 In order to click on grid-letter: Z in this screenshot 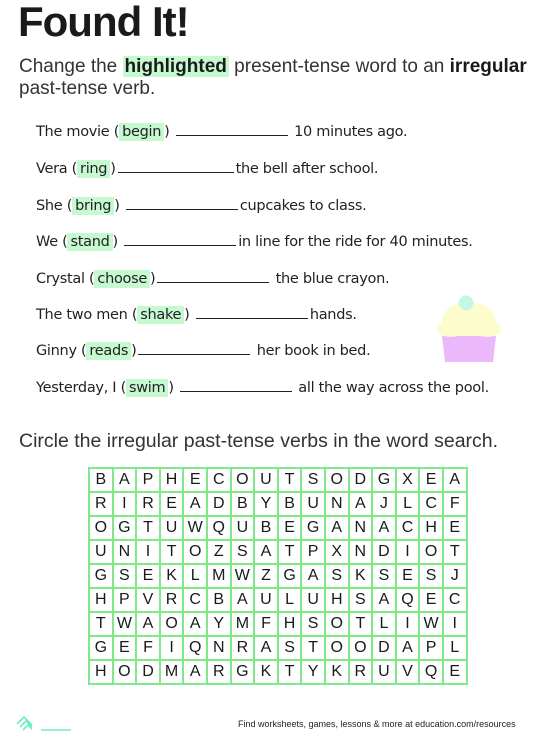, I will do `click(218, 552)`.